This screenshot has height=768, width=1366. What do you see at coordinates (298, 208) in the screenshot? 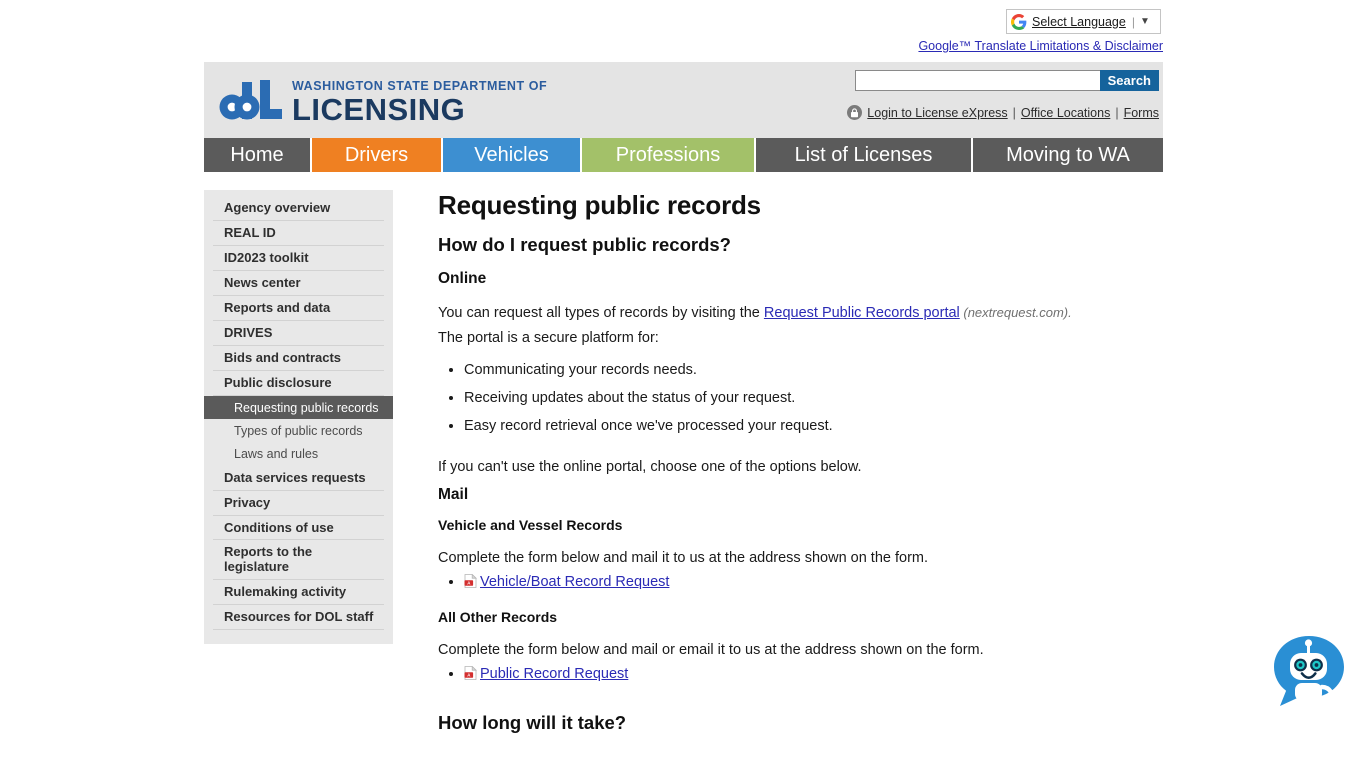
I see `sidebar-item-agency-overview: Agency overview` at bounding box center [298, 208].